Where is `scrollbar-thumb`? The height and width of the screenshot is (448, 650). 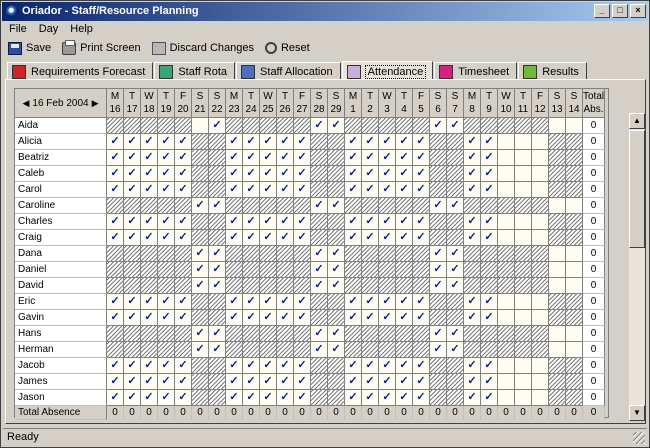
scrollbar-thumb is located at coordinates (637, 189).